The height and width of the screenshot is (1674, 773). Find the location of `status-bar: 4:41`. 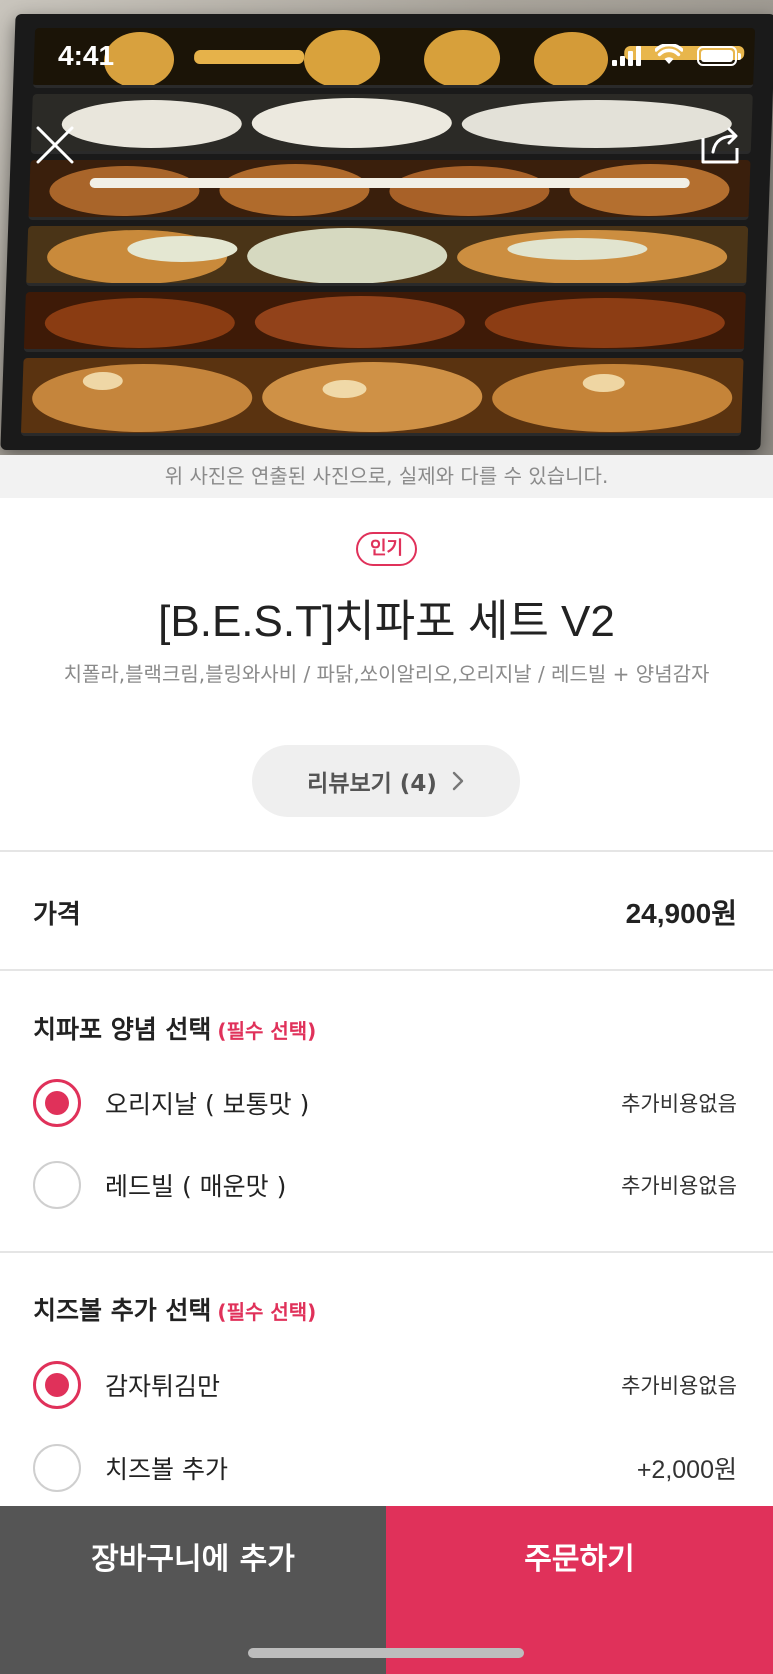

status-bar: 4:41 is located at coordinates (386, 50).